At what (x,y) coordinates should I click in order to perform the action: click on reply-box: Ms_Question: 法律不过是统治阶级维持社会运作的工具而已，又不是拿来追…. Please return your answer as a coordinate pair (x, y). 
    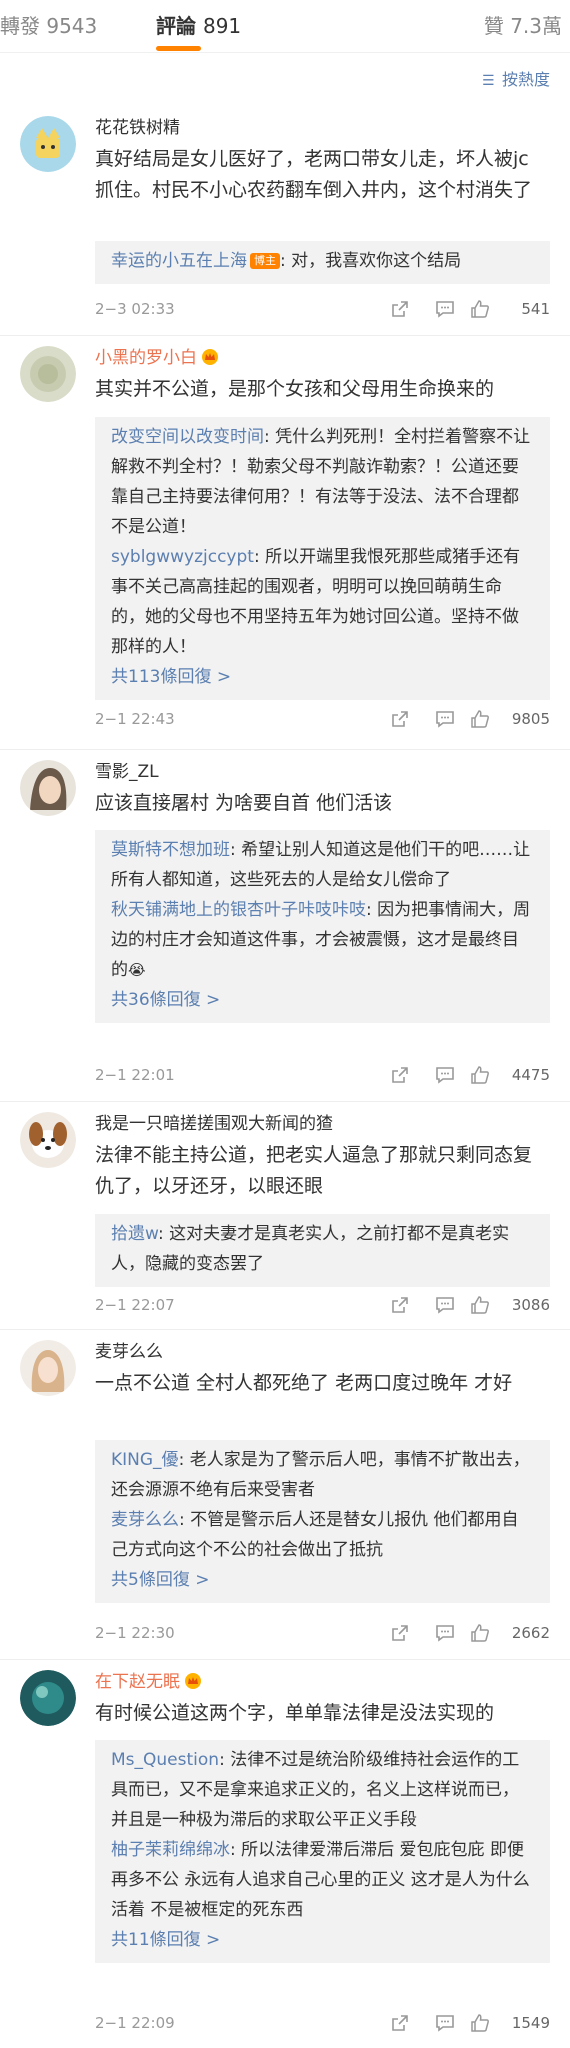
    Looking at the image, I should click on (322, 1851).